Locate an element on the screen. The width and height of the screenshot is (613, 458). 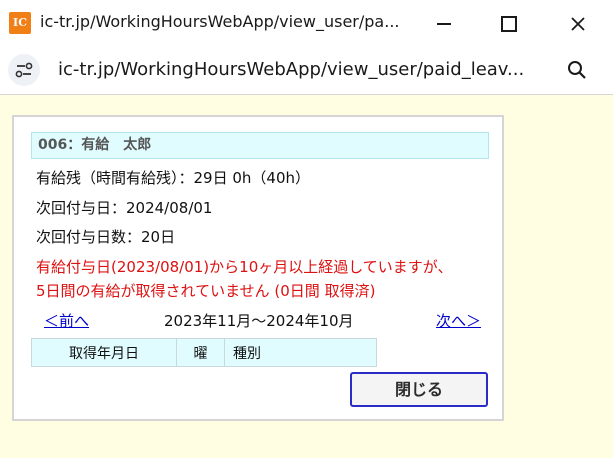
leave-history-table: 取得年月日 曜 種別 is located at coordinates (204, 352).